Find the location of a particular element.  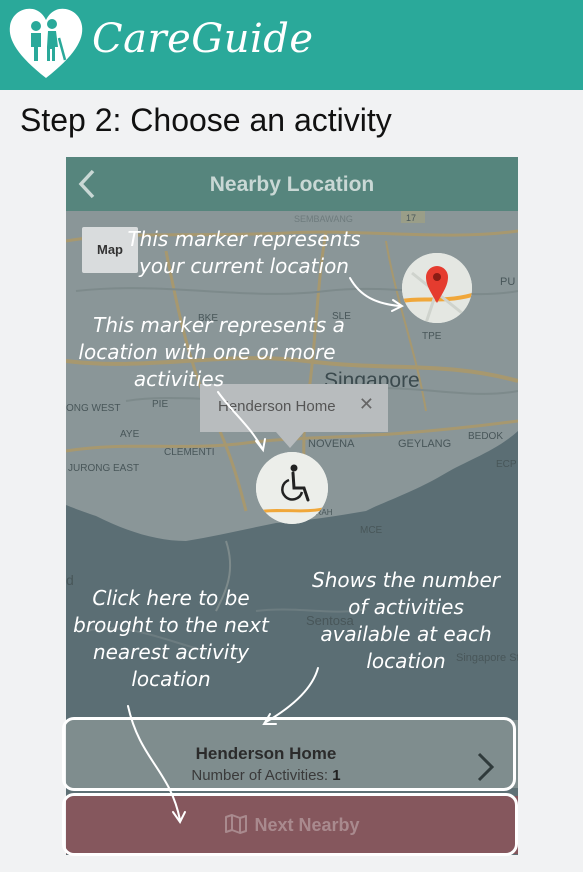

map-label: PU is located at coordinates (507, 282).